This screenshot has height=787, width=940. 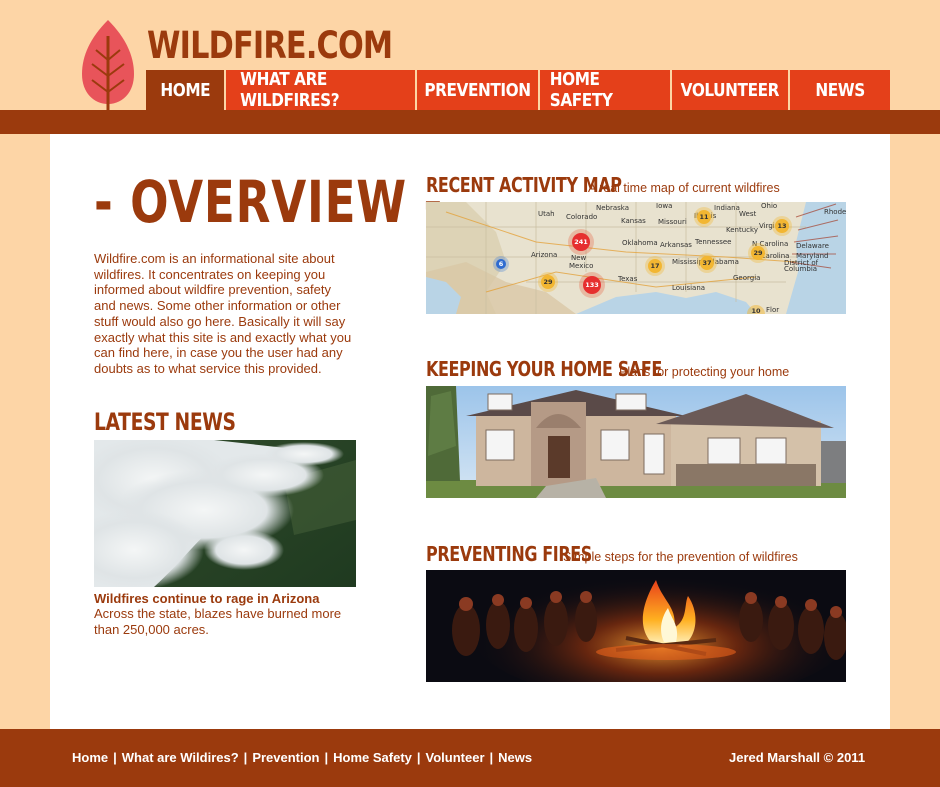 I want to click on svg-text: 241, so click(x=581, y=242).